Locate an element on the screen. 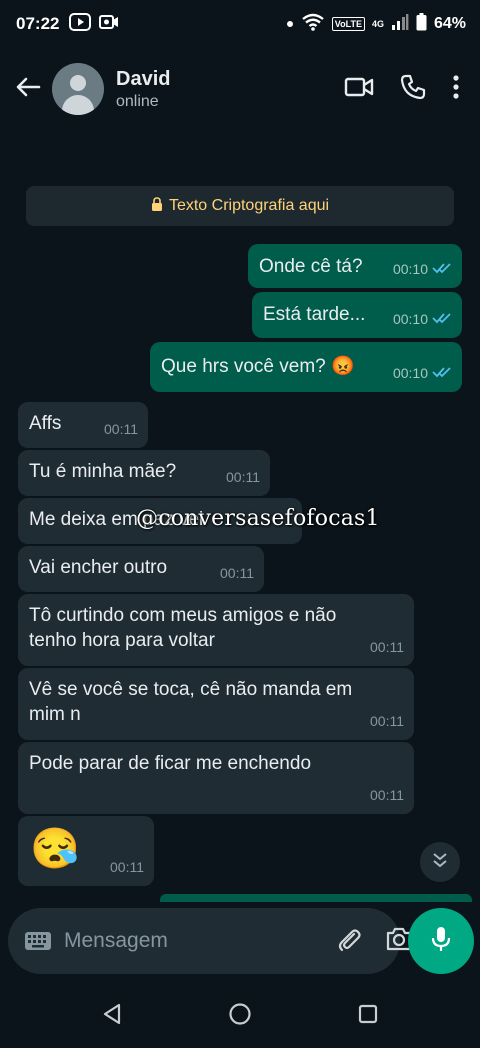 Image resolution: width=480 pixels, height=1048 pixels. nav-home-icon is located at coordinates (240, 1016).